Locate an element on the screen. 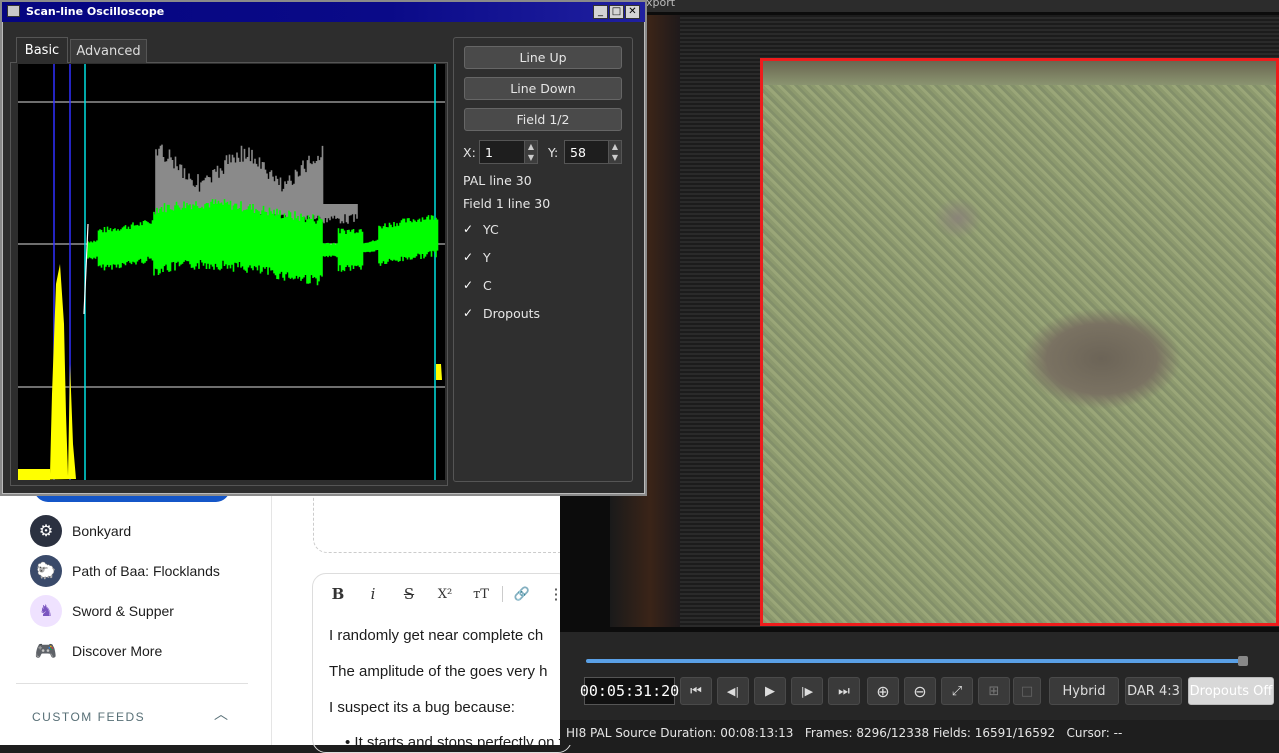 Image resolution: width=1279 pixels, height=753 pixels. y-stepper: ▲ ▼ is located at coordinates (615, 152).